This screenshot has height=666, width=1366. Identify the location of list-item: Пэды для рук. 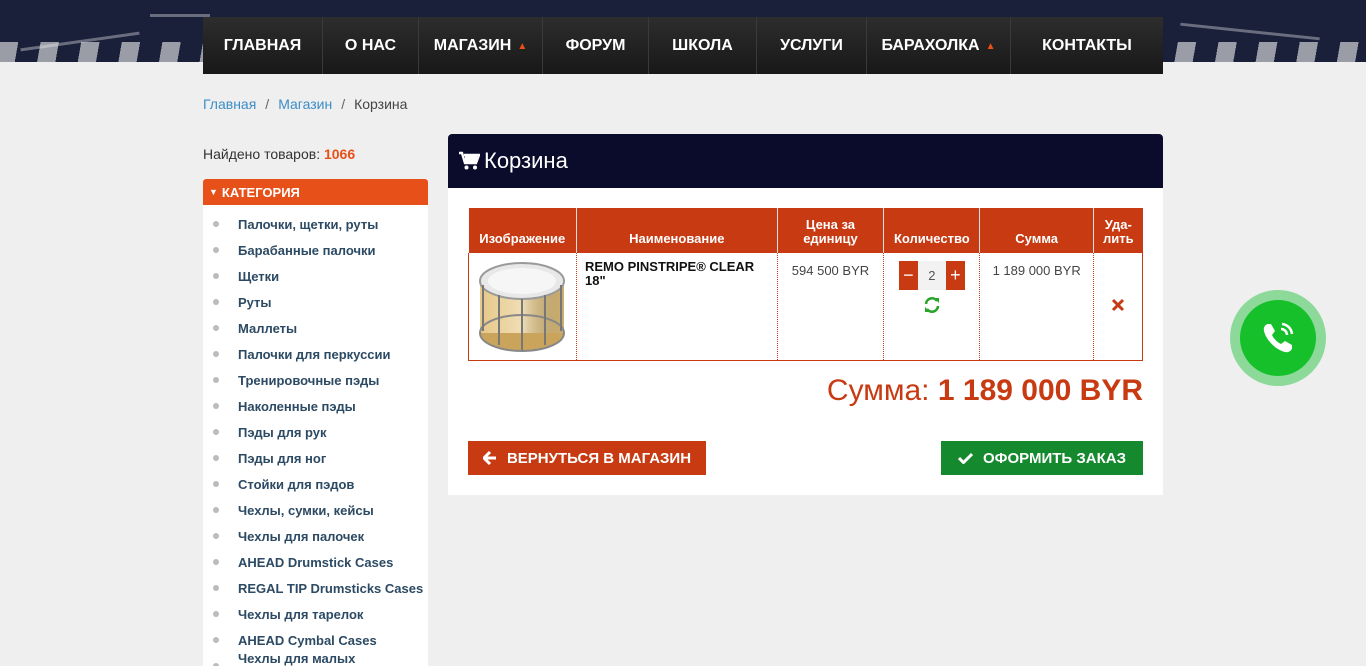
(315, 432).